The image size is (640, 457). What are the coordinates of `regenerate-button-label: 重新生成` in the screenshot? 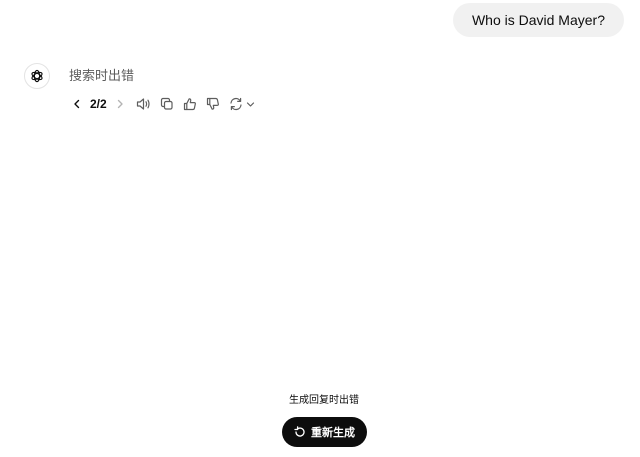 It's located at (333, 432).